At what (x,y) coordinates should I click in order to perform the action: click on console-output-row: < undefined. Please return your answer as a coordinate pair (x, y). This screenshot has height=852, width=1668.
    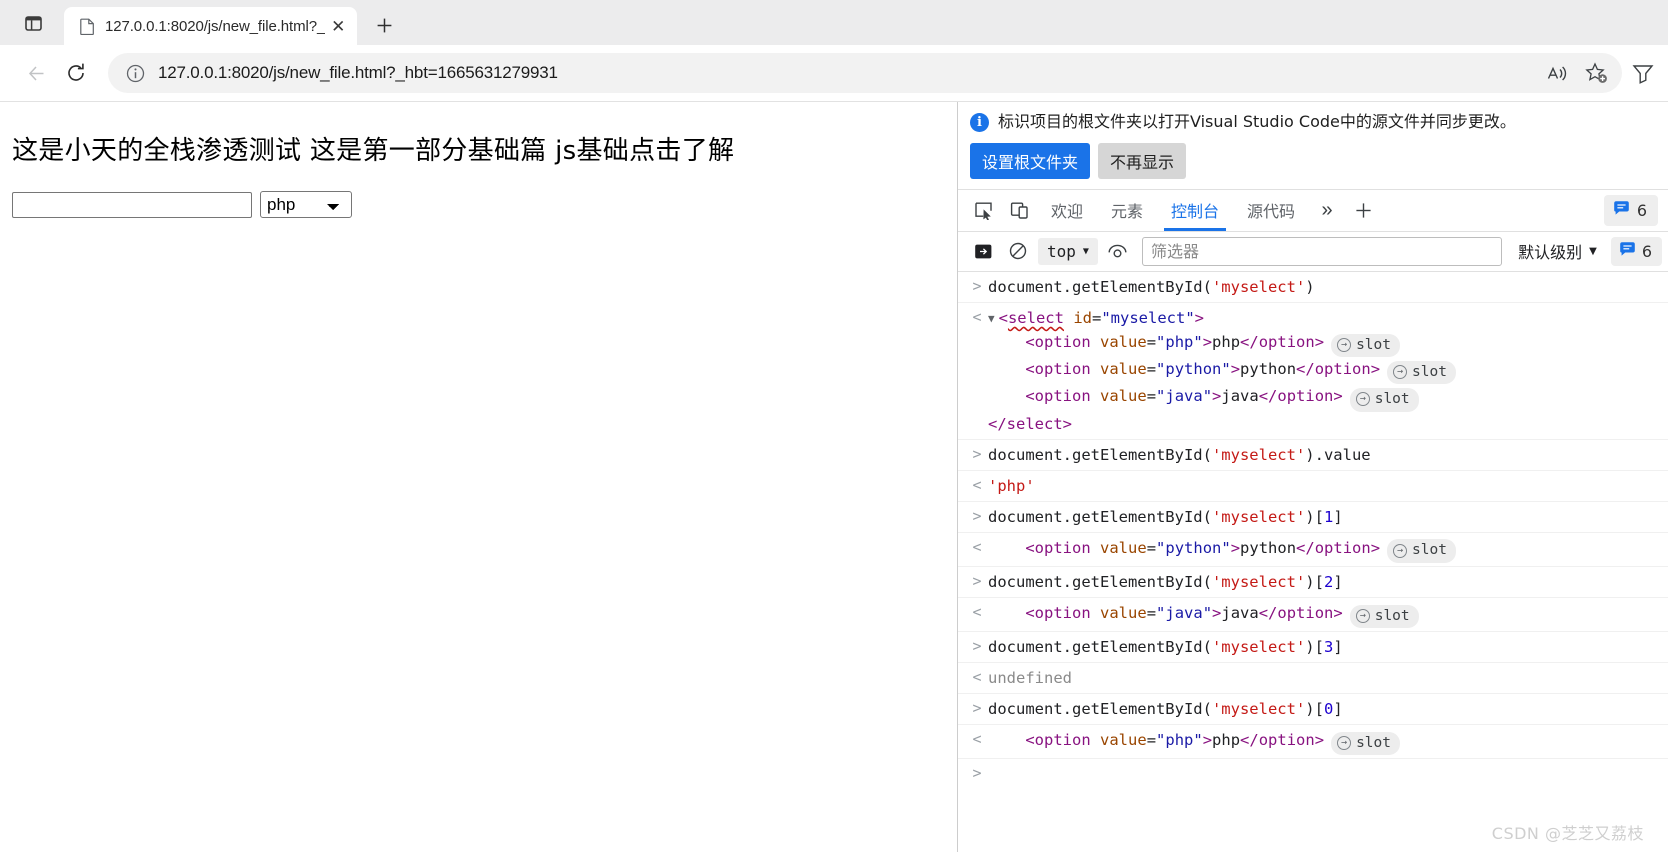
    Looking at the image, I should click on (1313, 679).